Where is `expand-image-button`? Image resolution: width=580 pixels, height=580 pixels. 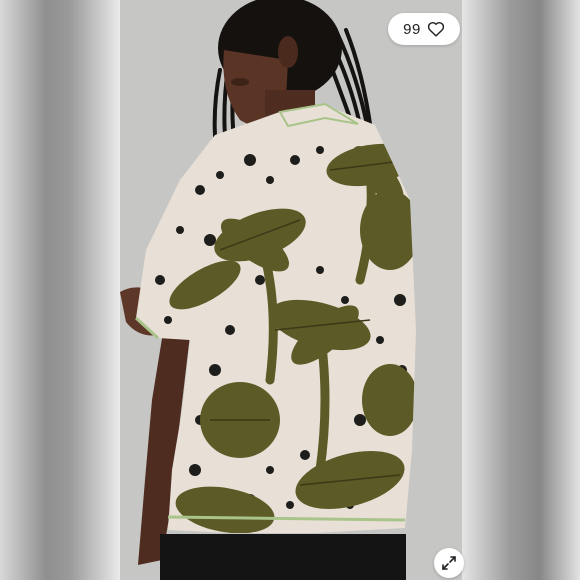 expand-image-button is located at coordinates (449, 563).